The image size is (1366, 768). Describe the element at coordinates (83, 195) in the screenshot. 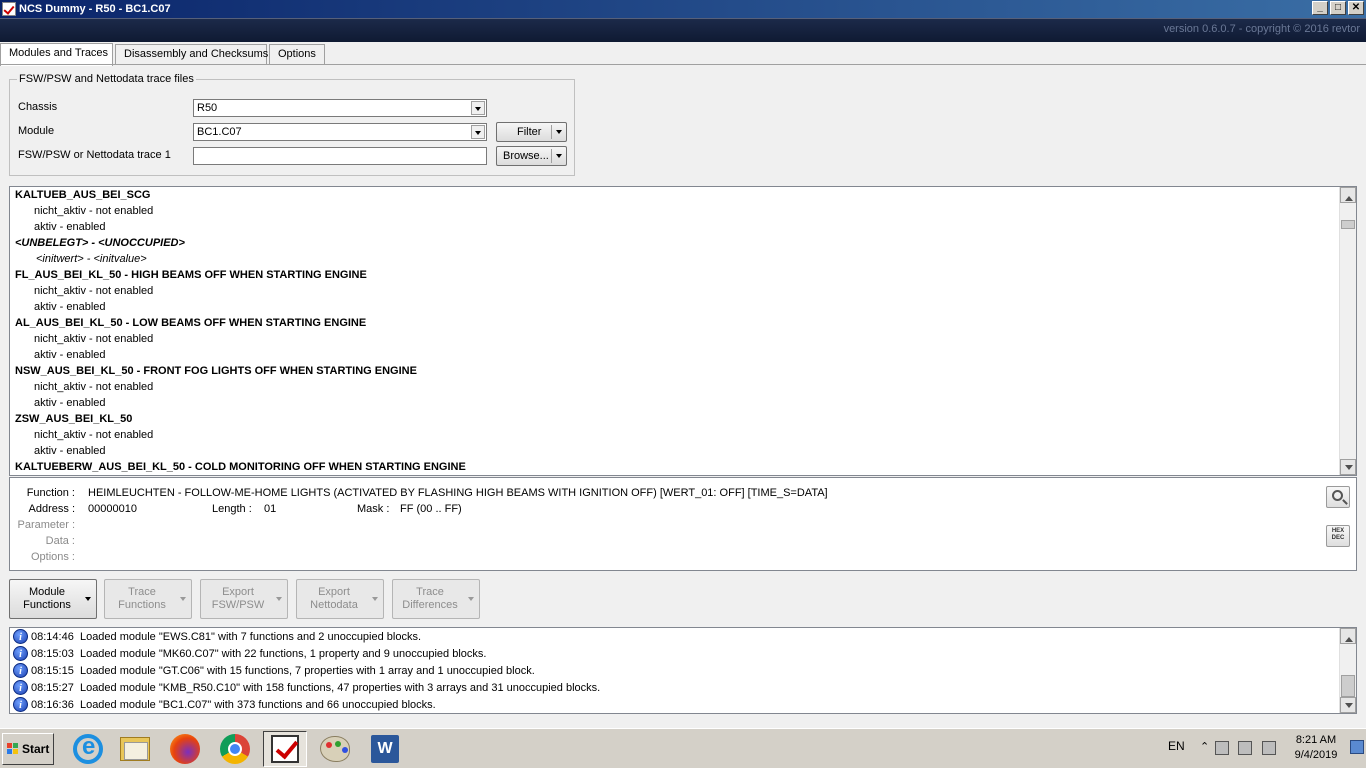

I see `function-item: KALTUEB_AUS_BEI_SCG` at that location.